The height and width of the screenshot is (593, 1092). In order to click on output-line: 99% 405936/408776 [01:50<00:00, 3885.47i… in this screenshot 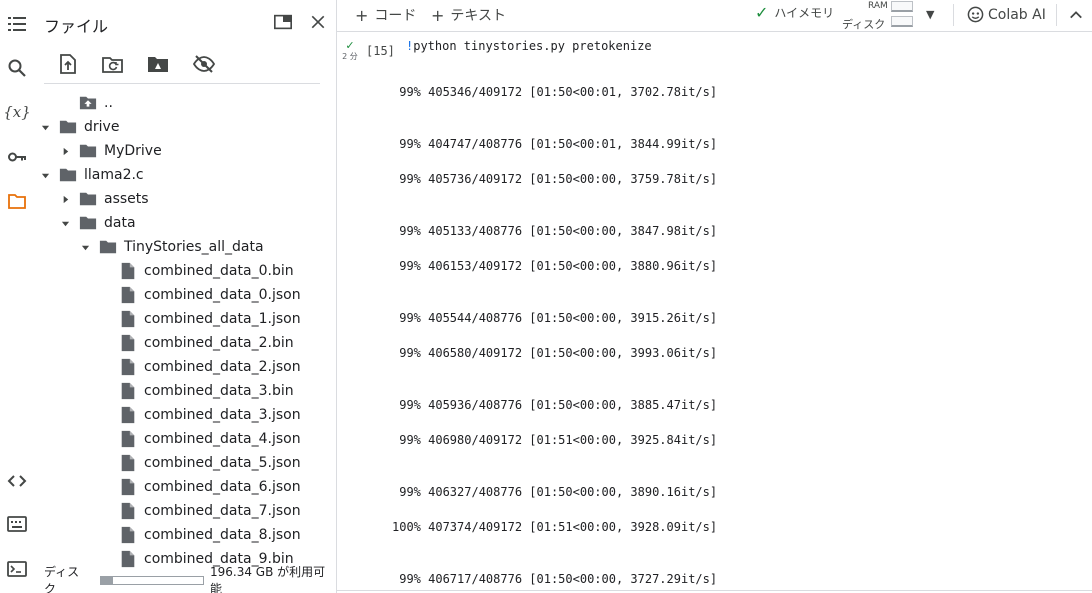, I will do `click(555, 405)`.